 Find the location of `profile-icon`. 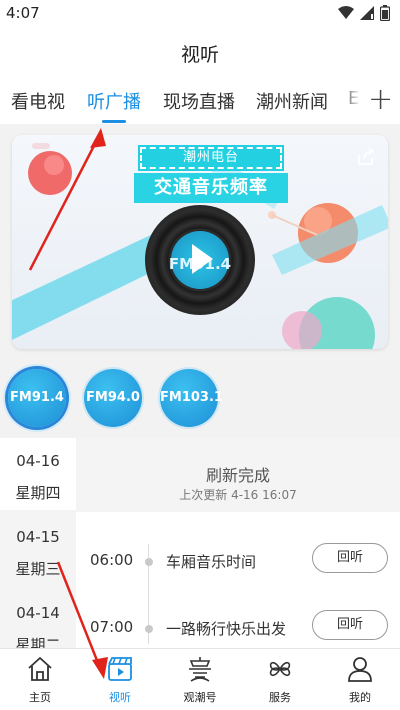

profile-icon is located at coordinates (360, 669).